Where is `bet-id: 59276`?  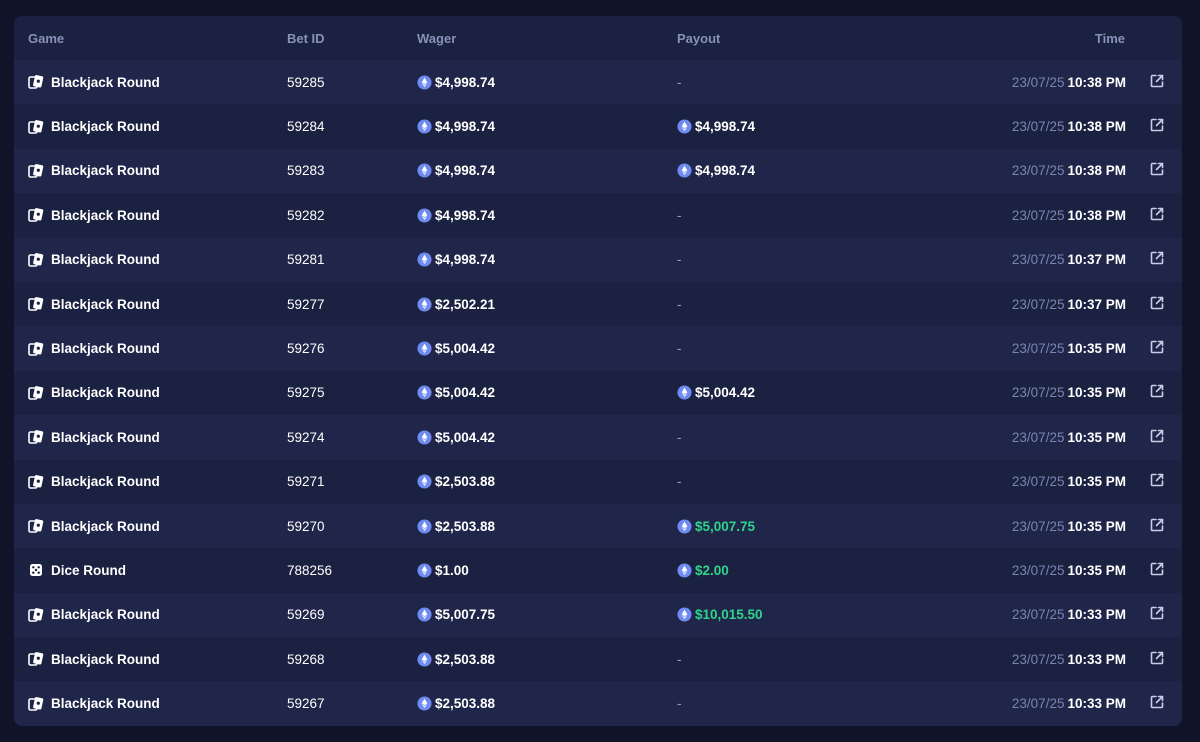 bet-id: 59276 is located at coordinates (306, 349).